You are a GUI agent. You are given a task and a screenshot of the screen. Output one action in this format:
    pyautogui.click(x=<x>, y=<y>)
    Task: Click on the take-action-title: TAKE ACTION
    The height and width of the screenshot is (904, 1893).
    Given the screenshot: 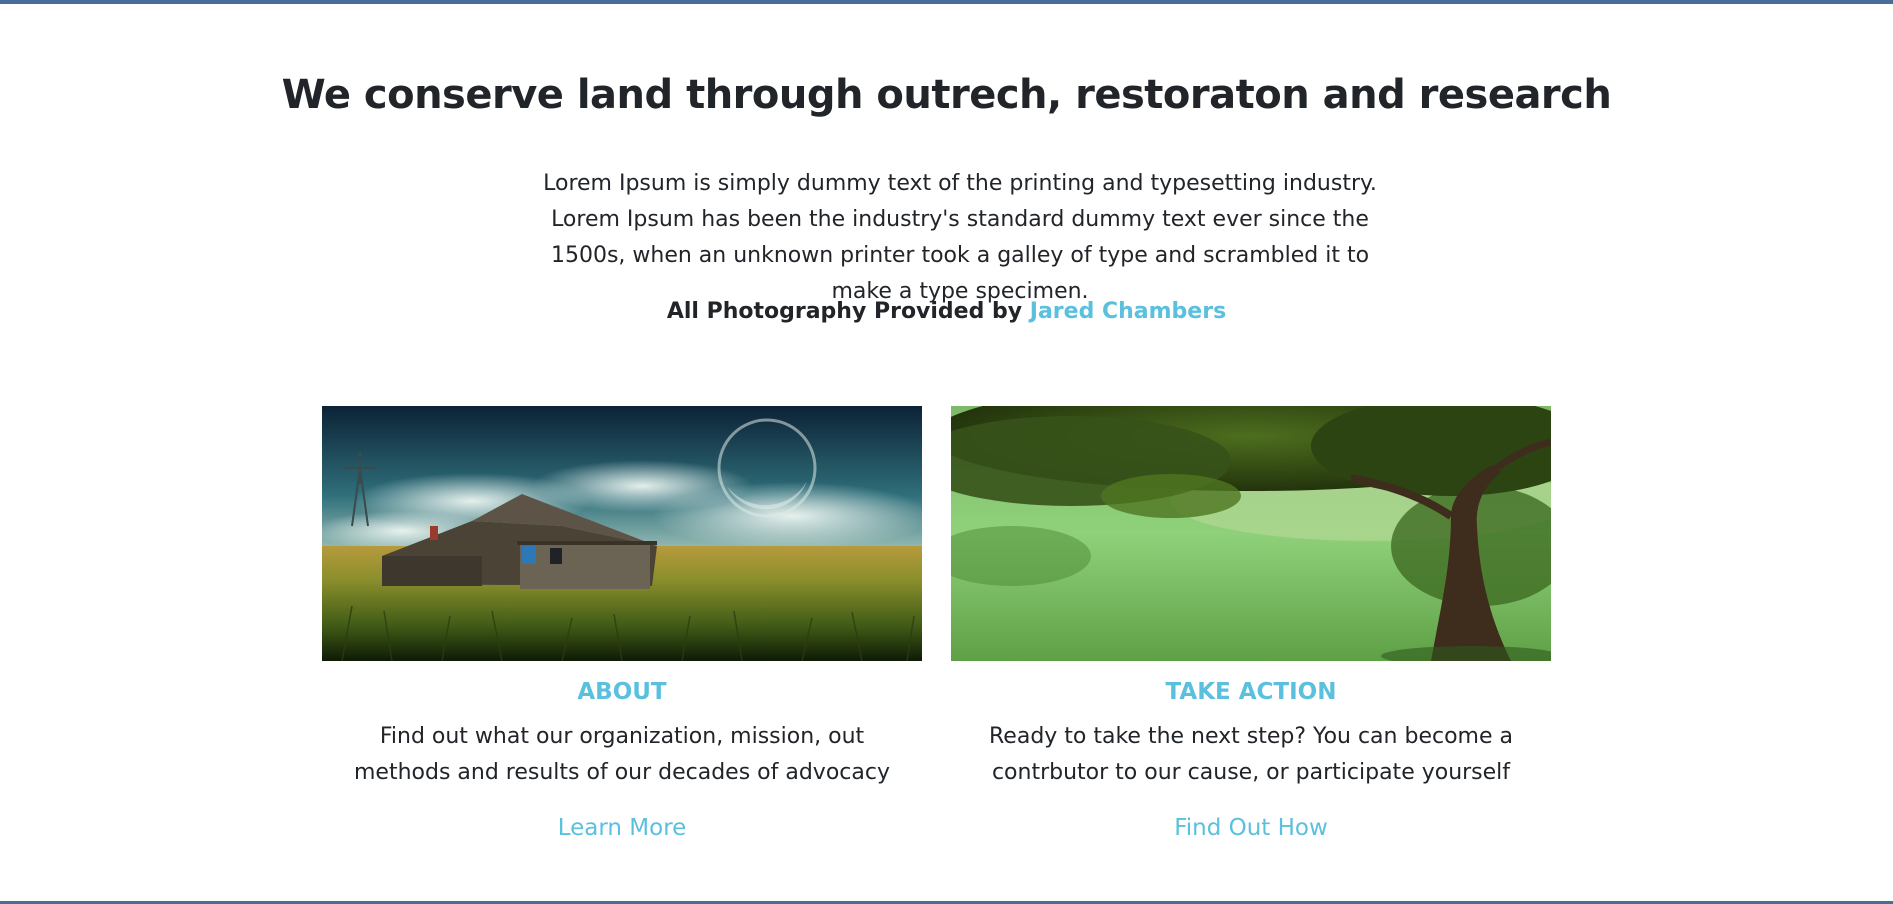 What is the action you would take?
    pyautogui.click(x=1251, y=692)
    